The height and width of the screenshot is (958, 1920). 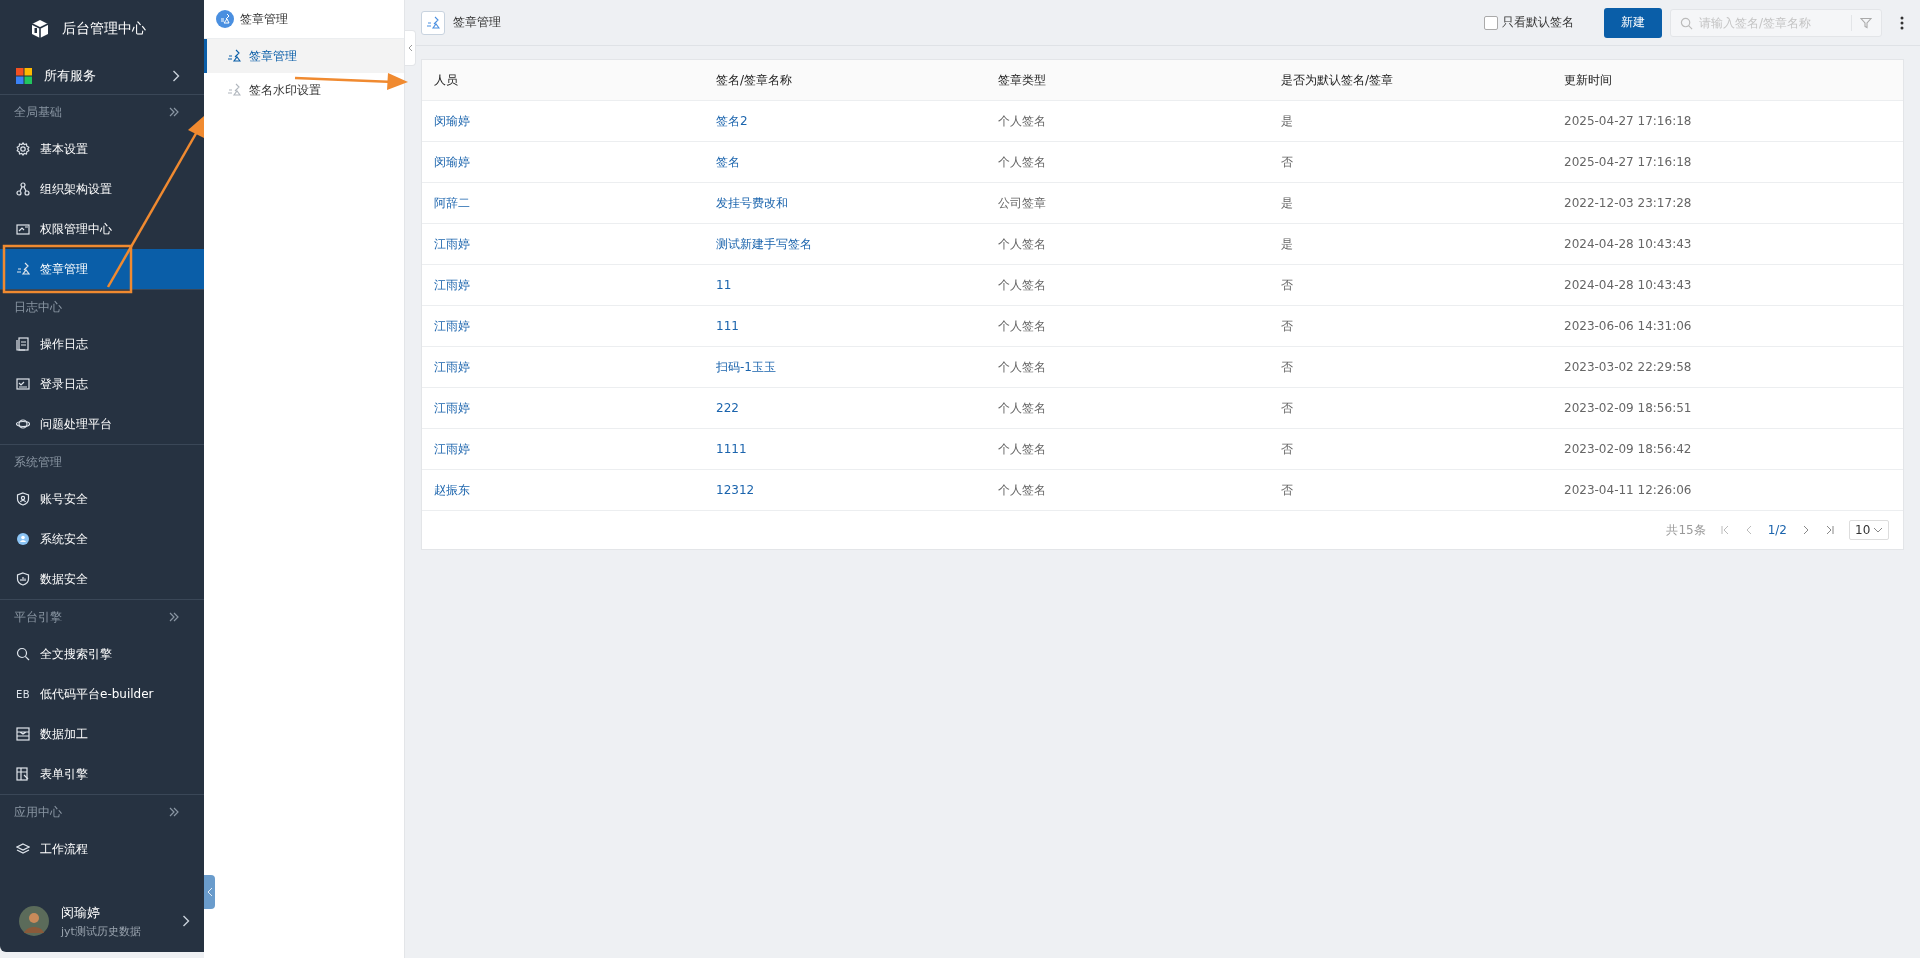 What do you see at coordinates (1337, 80) in the screenshot?
I see `column-header: 是否为默认签名/签章` at bounding box center [1337, 80].